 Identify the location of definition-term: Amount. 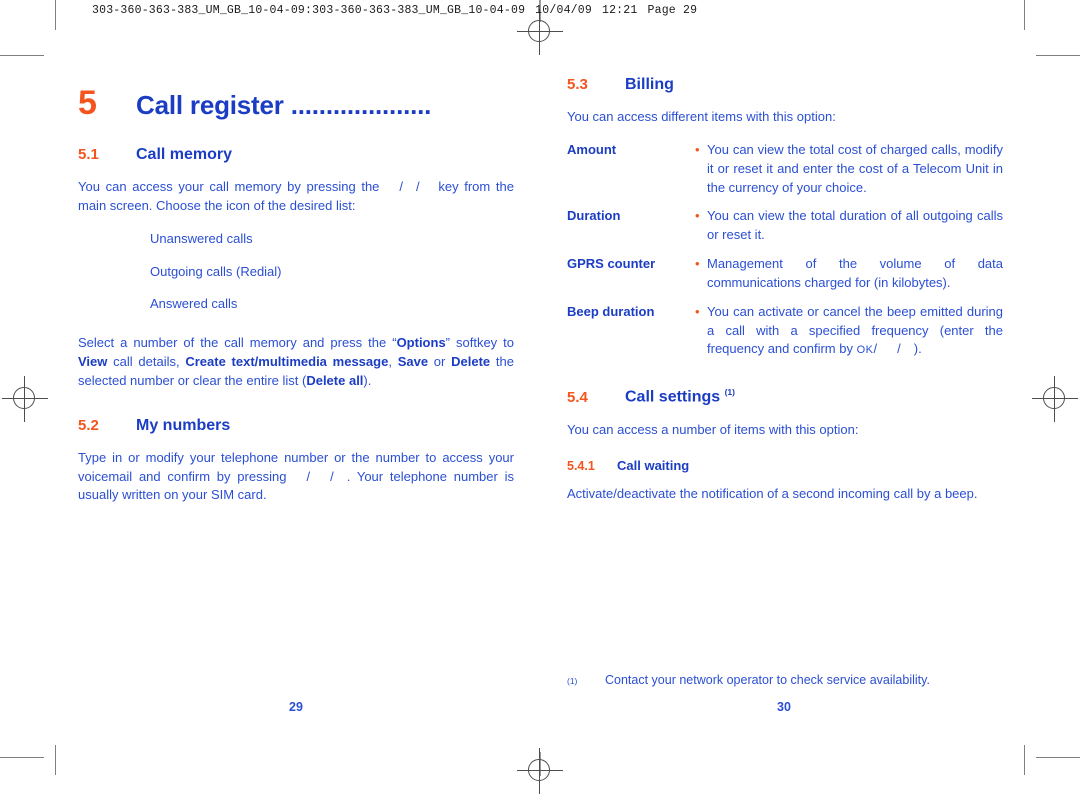
(592, 149).